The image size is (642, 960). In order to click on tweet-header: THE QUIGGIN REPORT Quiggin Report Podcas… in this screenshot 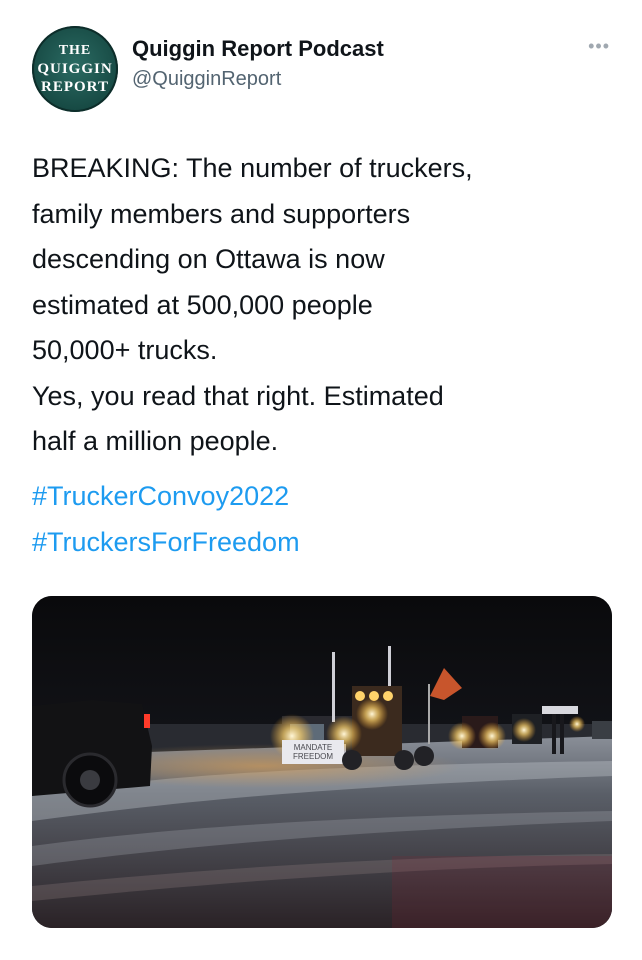, I will do `click(322, 69)`.